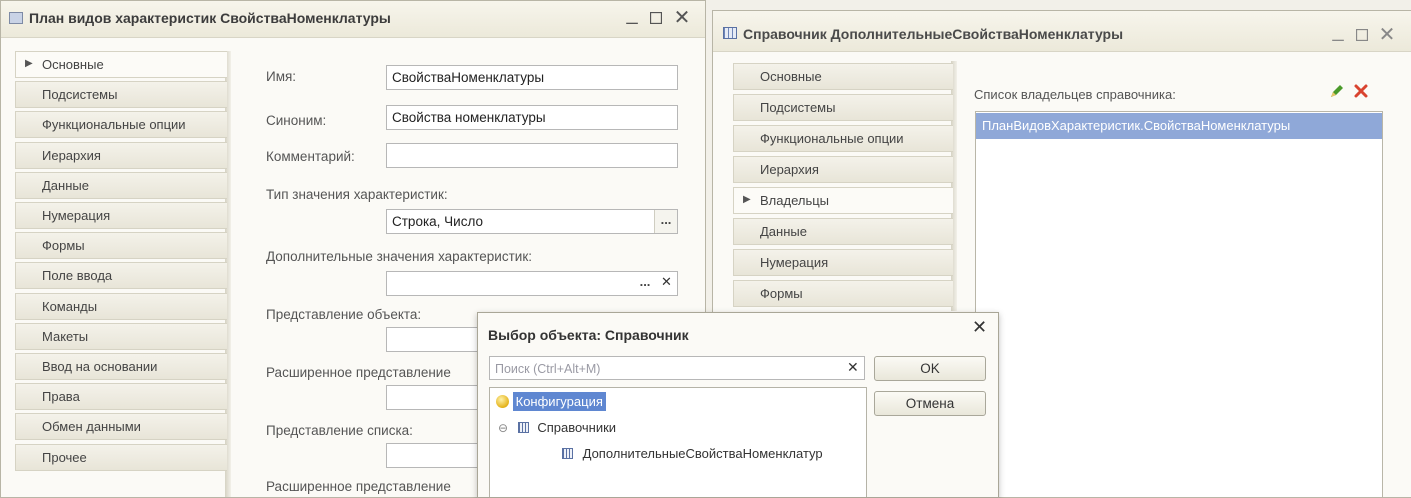 This screenshot has height=498, width=1411. What do you see at coordinates (310, 156) in the screenshot?
I see `comment-label: Комментарий:` at bounding box center [310, 156].